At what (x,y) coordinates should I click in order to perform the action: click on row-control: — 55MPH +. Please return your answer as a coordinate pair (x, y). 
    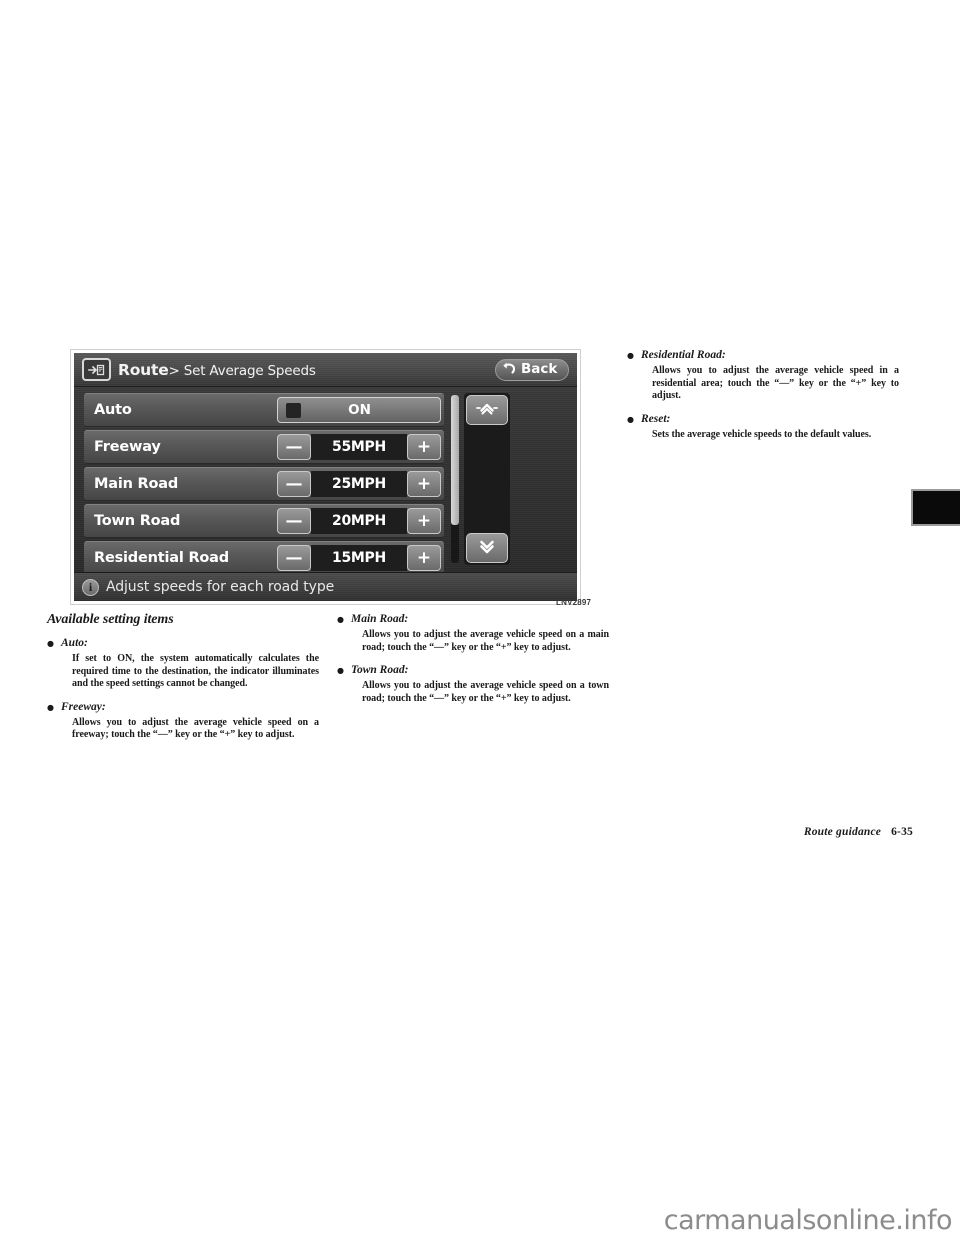
    Looking at the image, I should click on (359, 447).